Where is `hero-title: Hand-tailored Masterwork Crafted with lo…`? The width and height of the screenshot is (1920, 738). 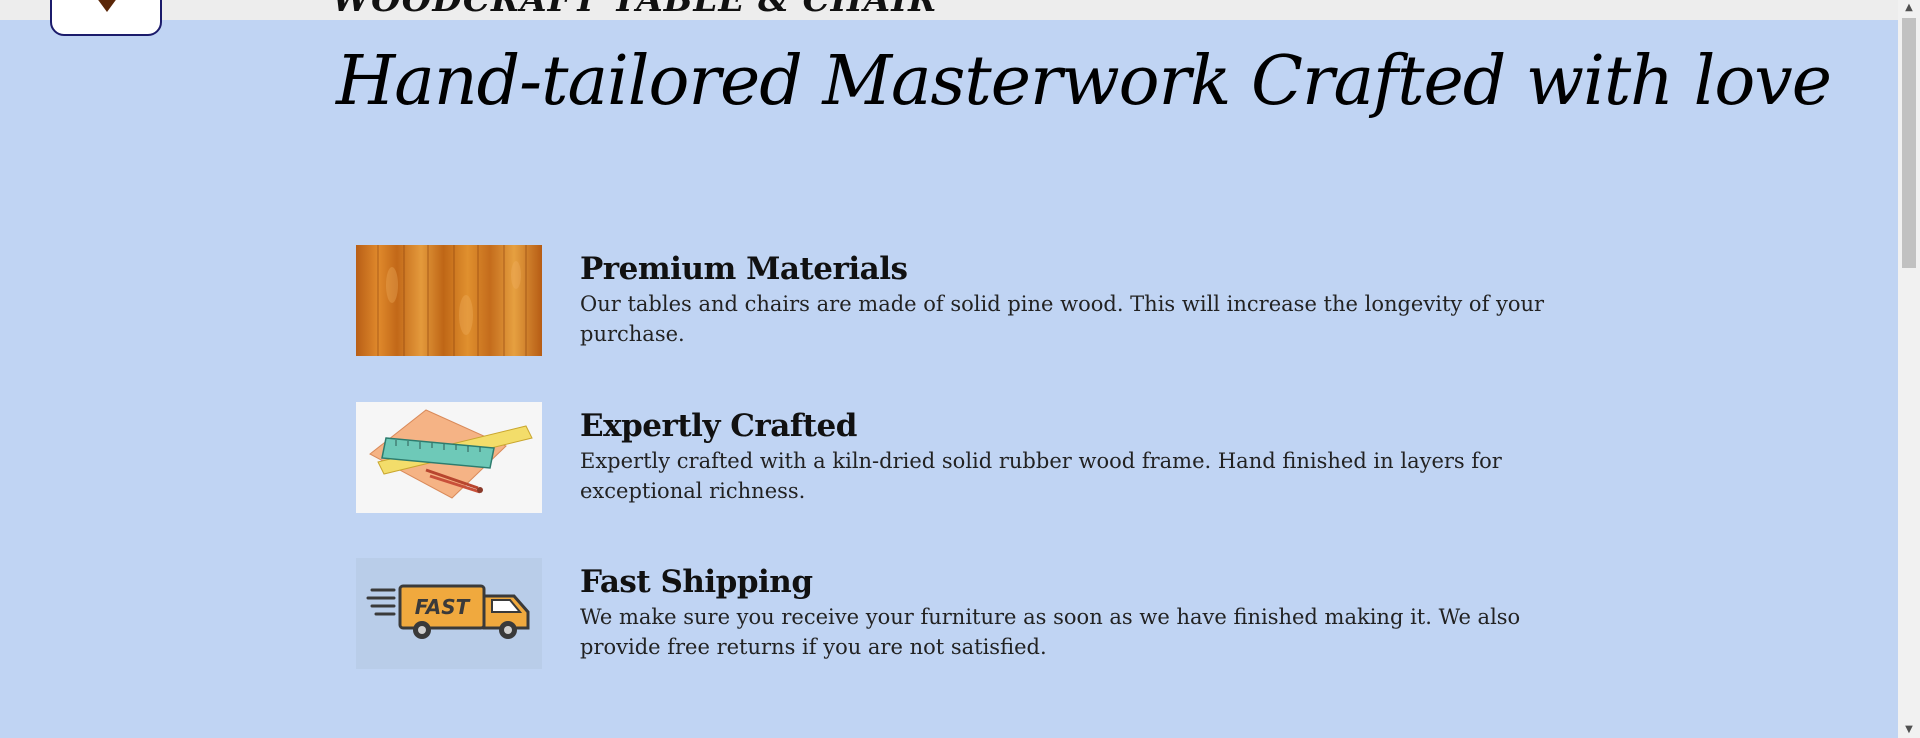 hero-title: Hand-tailored Masterwork Crafted with lo… is located at coordinates (1084, 81).